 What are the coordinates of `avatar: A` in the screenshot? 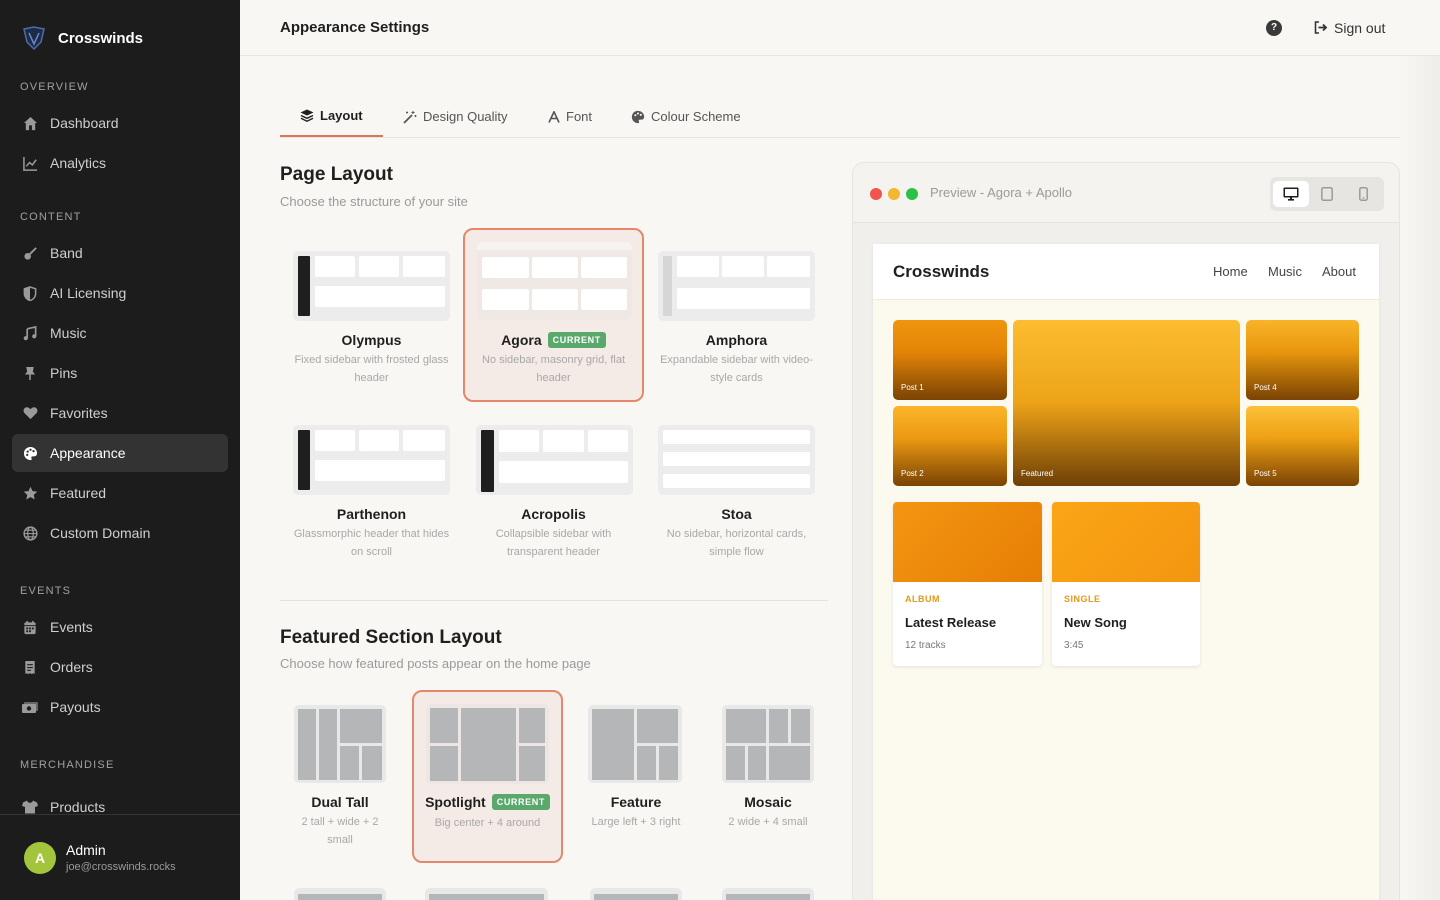 It's located at (40, 857).